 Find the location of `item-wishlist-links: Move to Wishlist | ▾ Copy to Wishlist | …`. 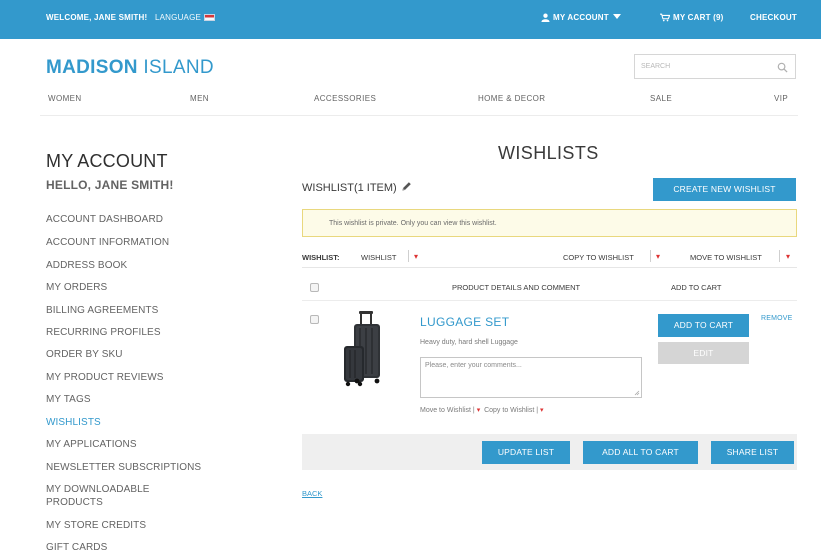

item-wishlist-links: Move to Wishlist | ▾ Copy to Wishlist | … is located at coordinates (482, 410).